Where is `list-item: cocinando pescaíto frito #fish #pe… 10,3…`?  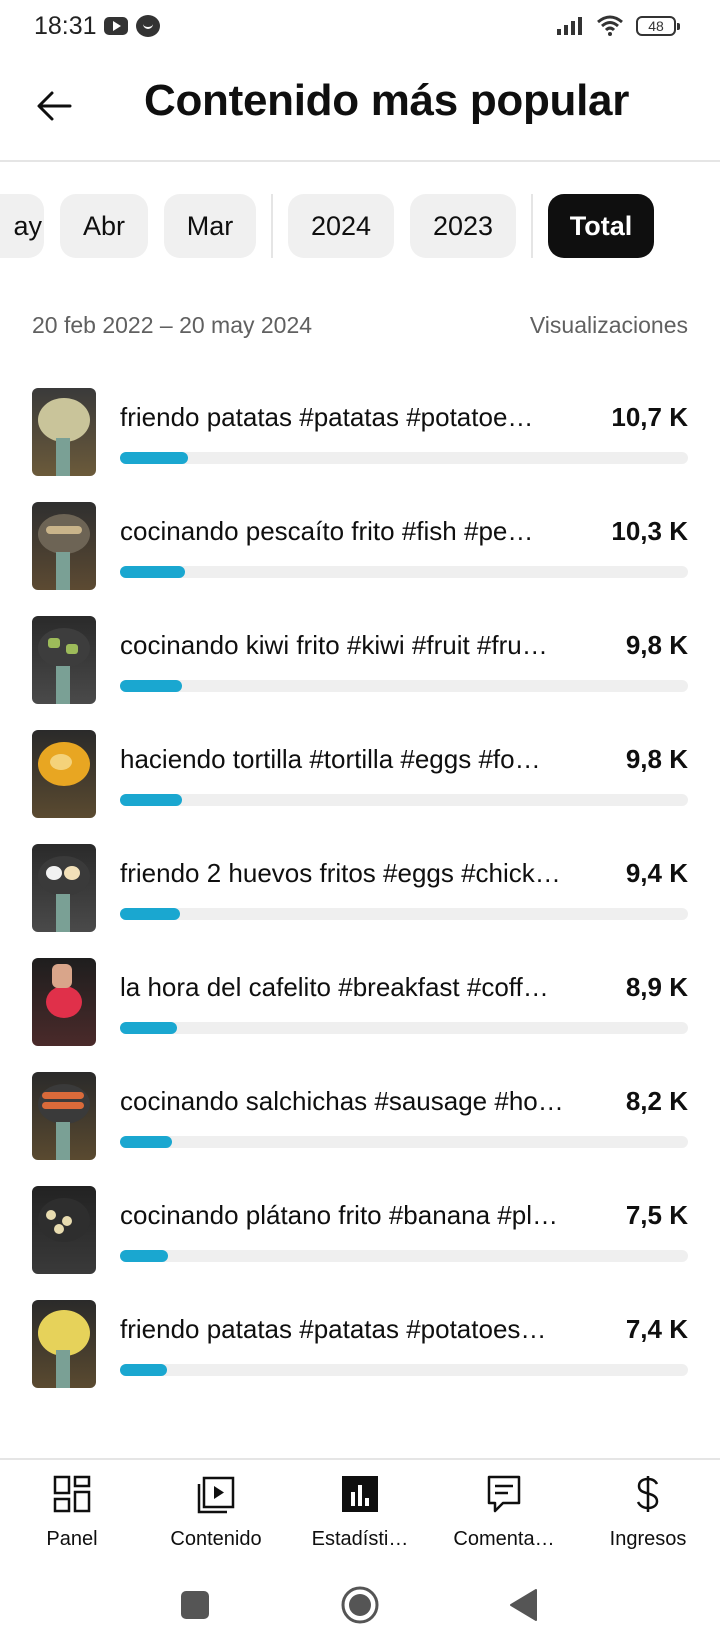 list-item: cocinando pescaíto frito #fish #pe… 10,3… is located at coordinates (360, 548).